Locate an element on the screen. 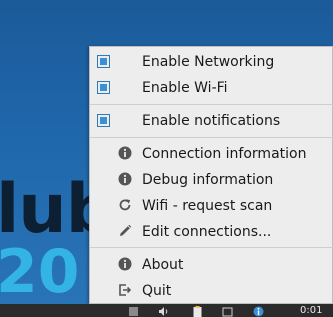  menu-item-label: Connection information is located at coordinates (224, 153).